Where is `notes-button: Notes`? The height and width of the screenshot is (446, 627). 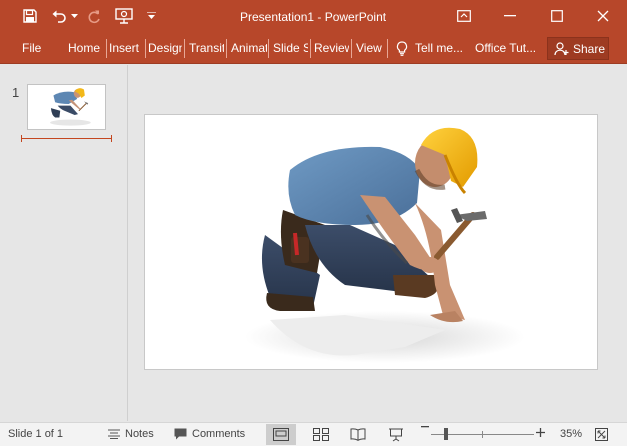 notes-button: Notes is located at coordinates (131, 434).